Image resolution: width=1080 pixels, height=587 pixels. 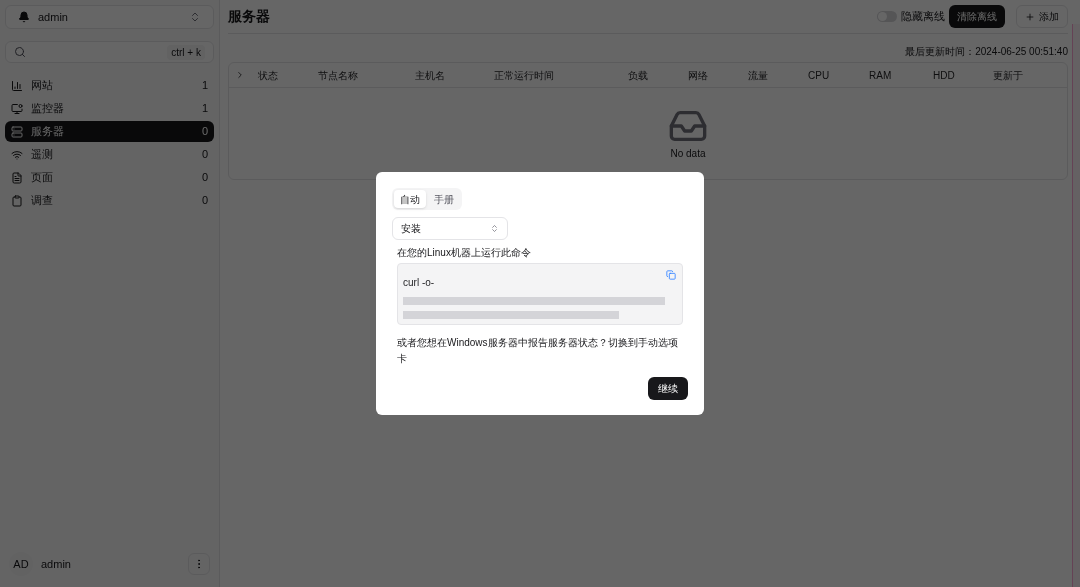 I want to click on sidebar-item: 遥测 0, so click(x=109, y=154).